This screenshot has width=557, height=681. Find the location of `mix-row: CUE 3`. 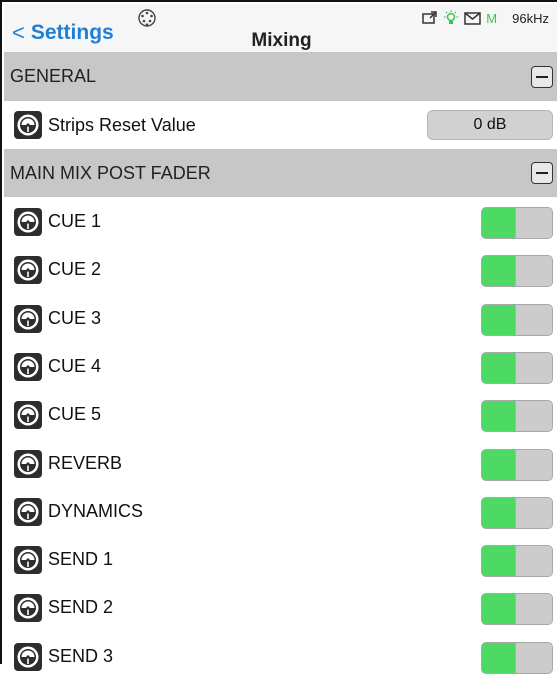

mix-row: CUE 3 is located at coordinates (280, 318).